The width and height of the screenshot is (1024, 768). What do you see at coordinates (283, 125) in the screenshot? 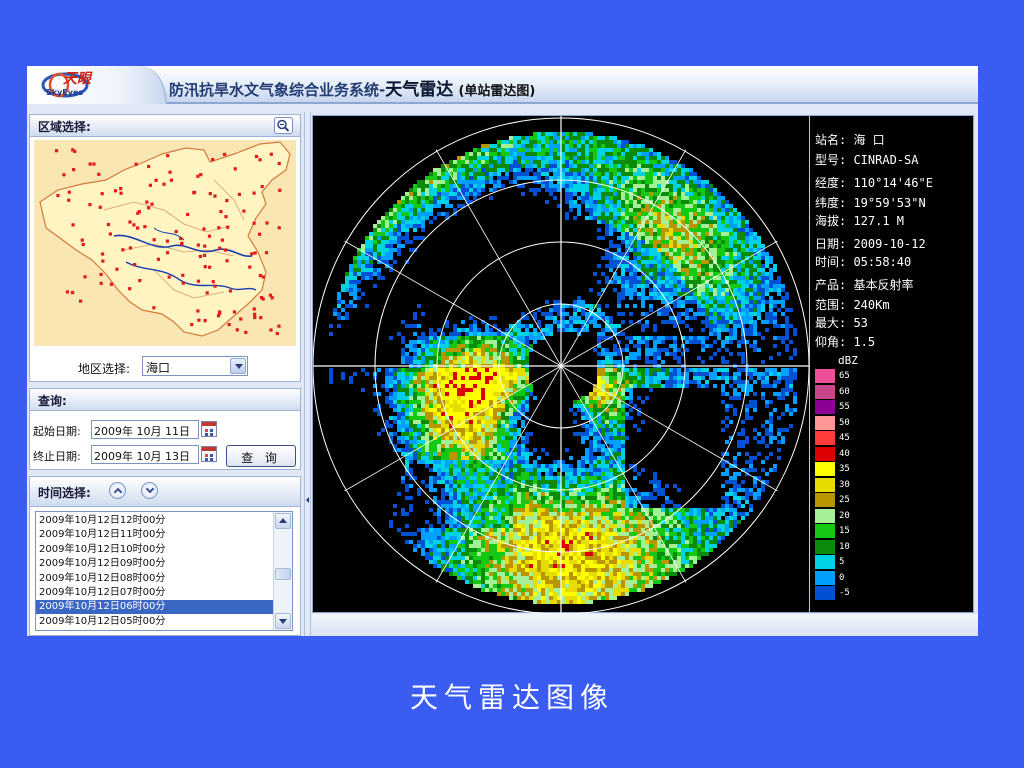
I see `zoom-icon` at bounding box center [283, 125].